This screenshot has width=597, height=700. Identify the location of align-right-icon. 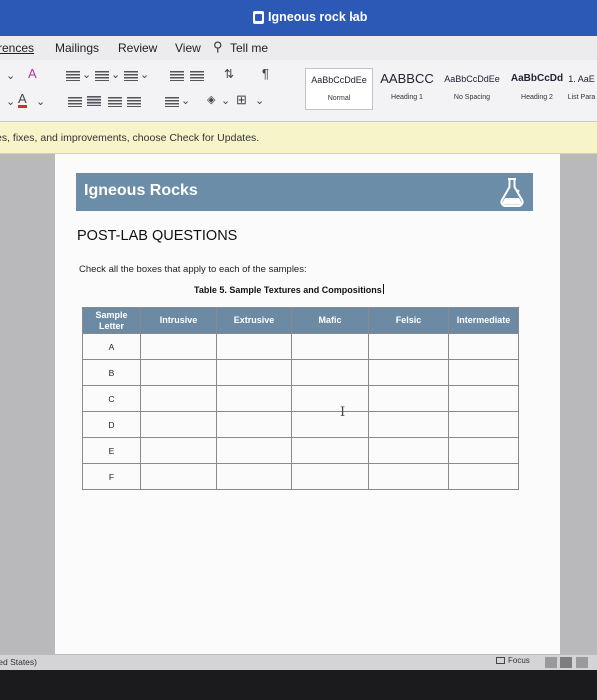
(115, 102).